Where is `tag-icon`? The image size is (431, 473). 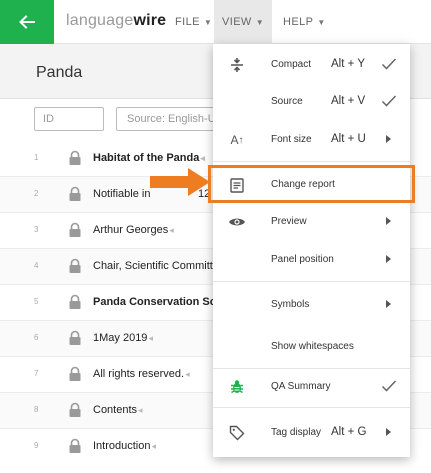 tag-icon is located at coordinates (237, 433).